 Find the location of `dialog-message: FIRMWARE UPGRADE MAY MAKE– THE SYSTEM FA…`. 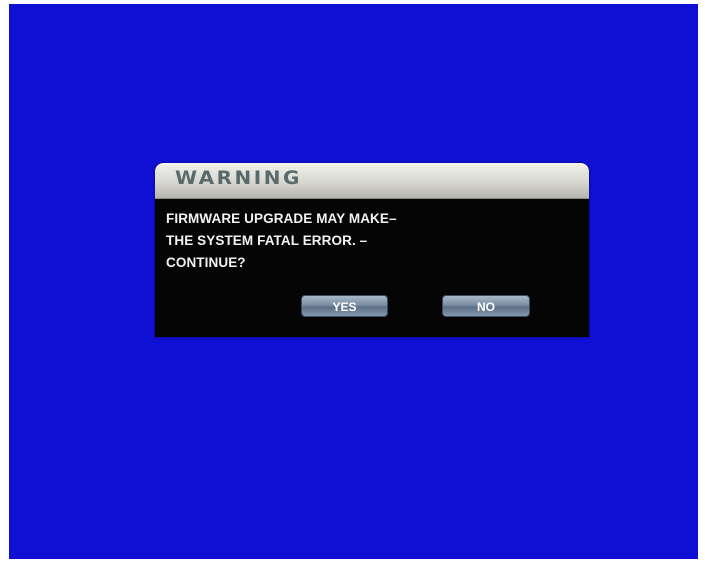

dialog-message: FIRMWARE UPGRADE MAY MAKE– THE SYSTEM FA… is located at coordinates (281, 241).